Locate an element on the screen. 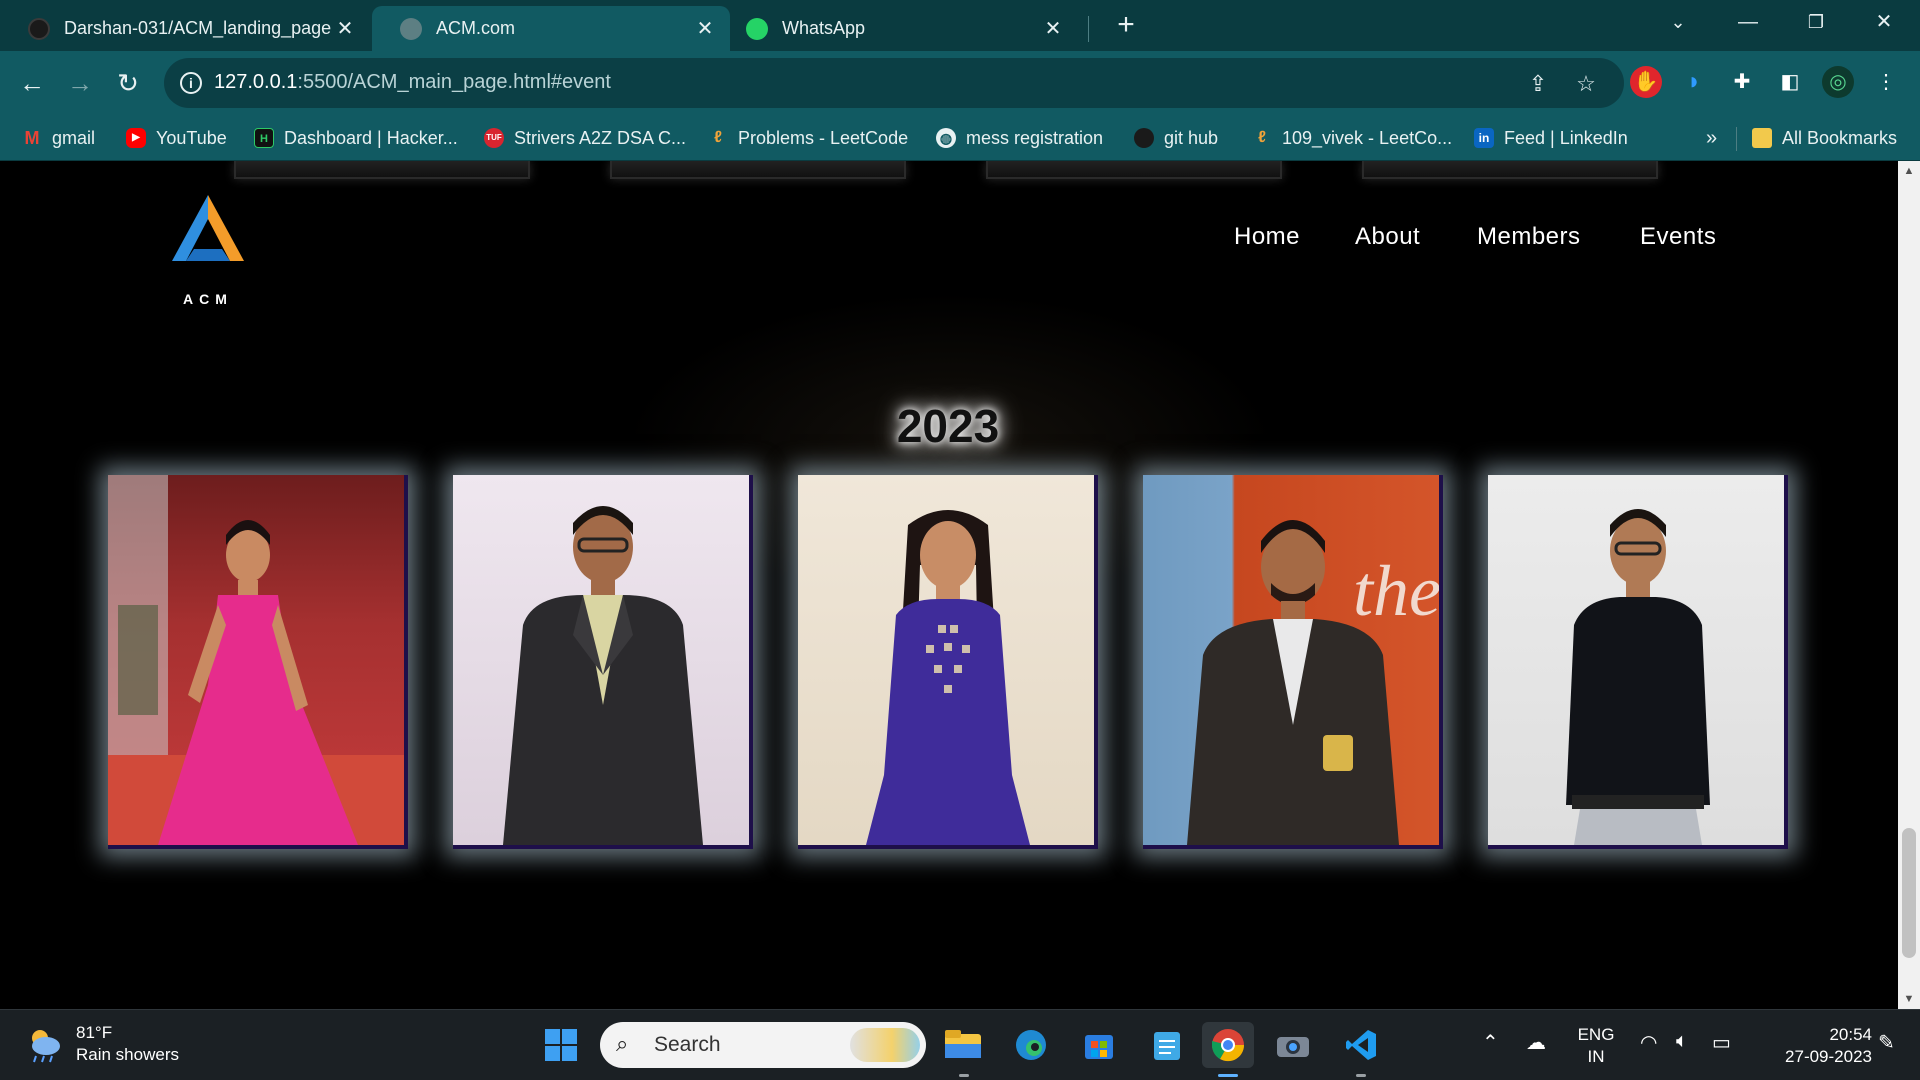 This screenshot has width=1920, height=1080. reload-icon: ↻ is located at coordinates (128, 83).